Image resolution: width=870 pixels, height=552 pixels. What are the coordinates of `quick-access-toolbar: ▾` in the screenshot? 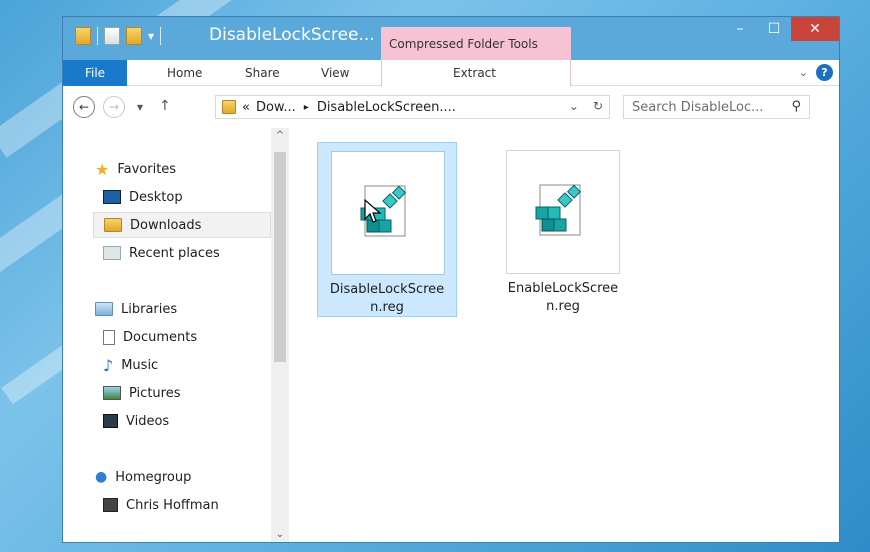 It's located at (118, 36).